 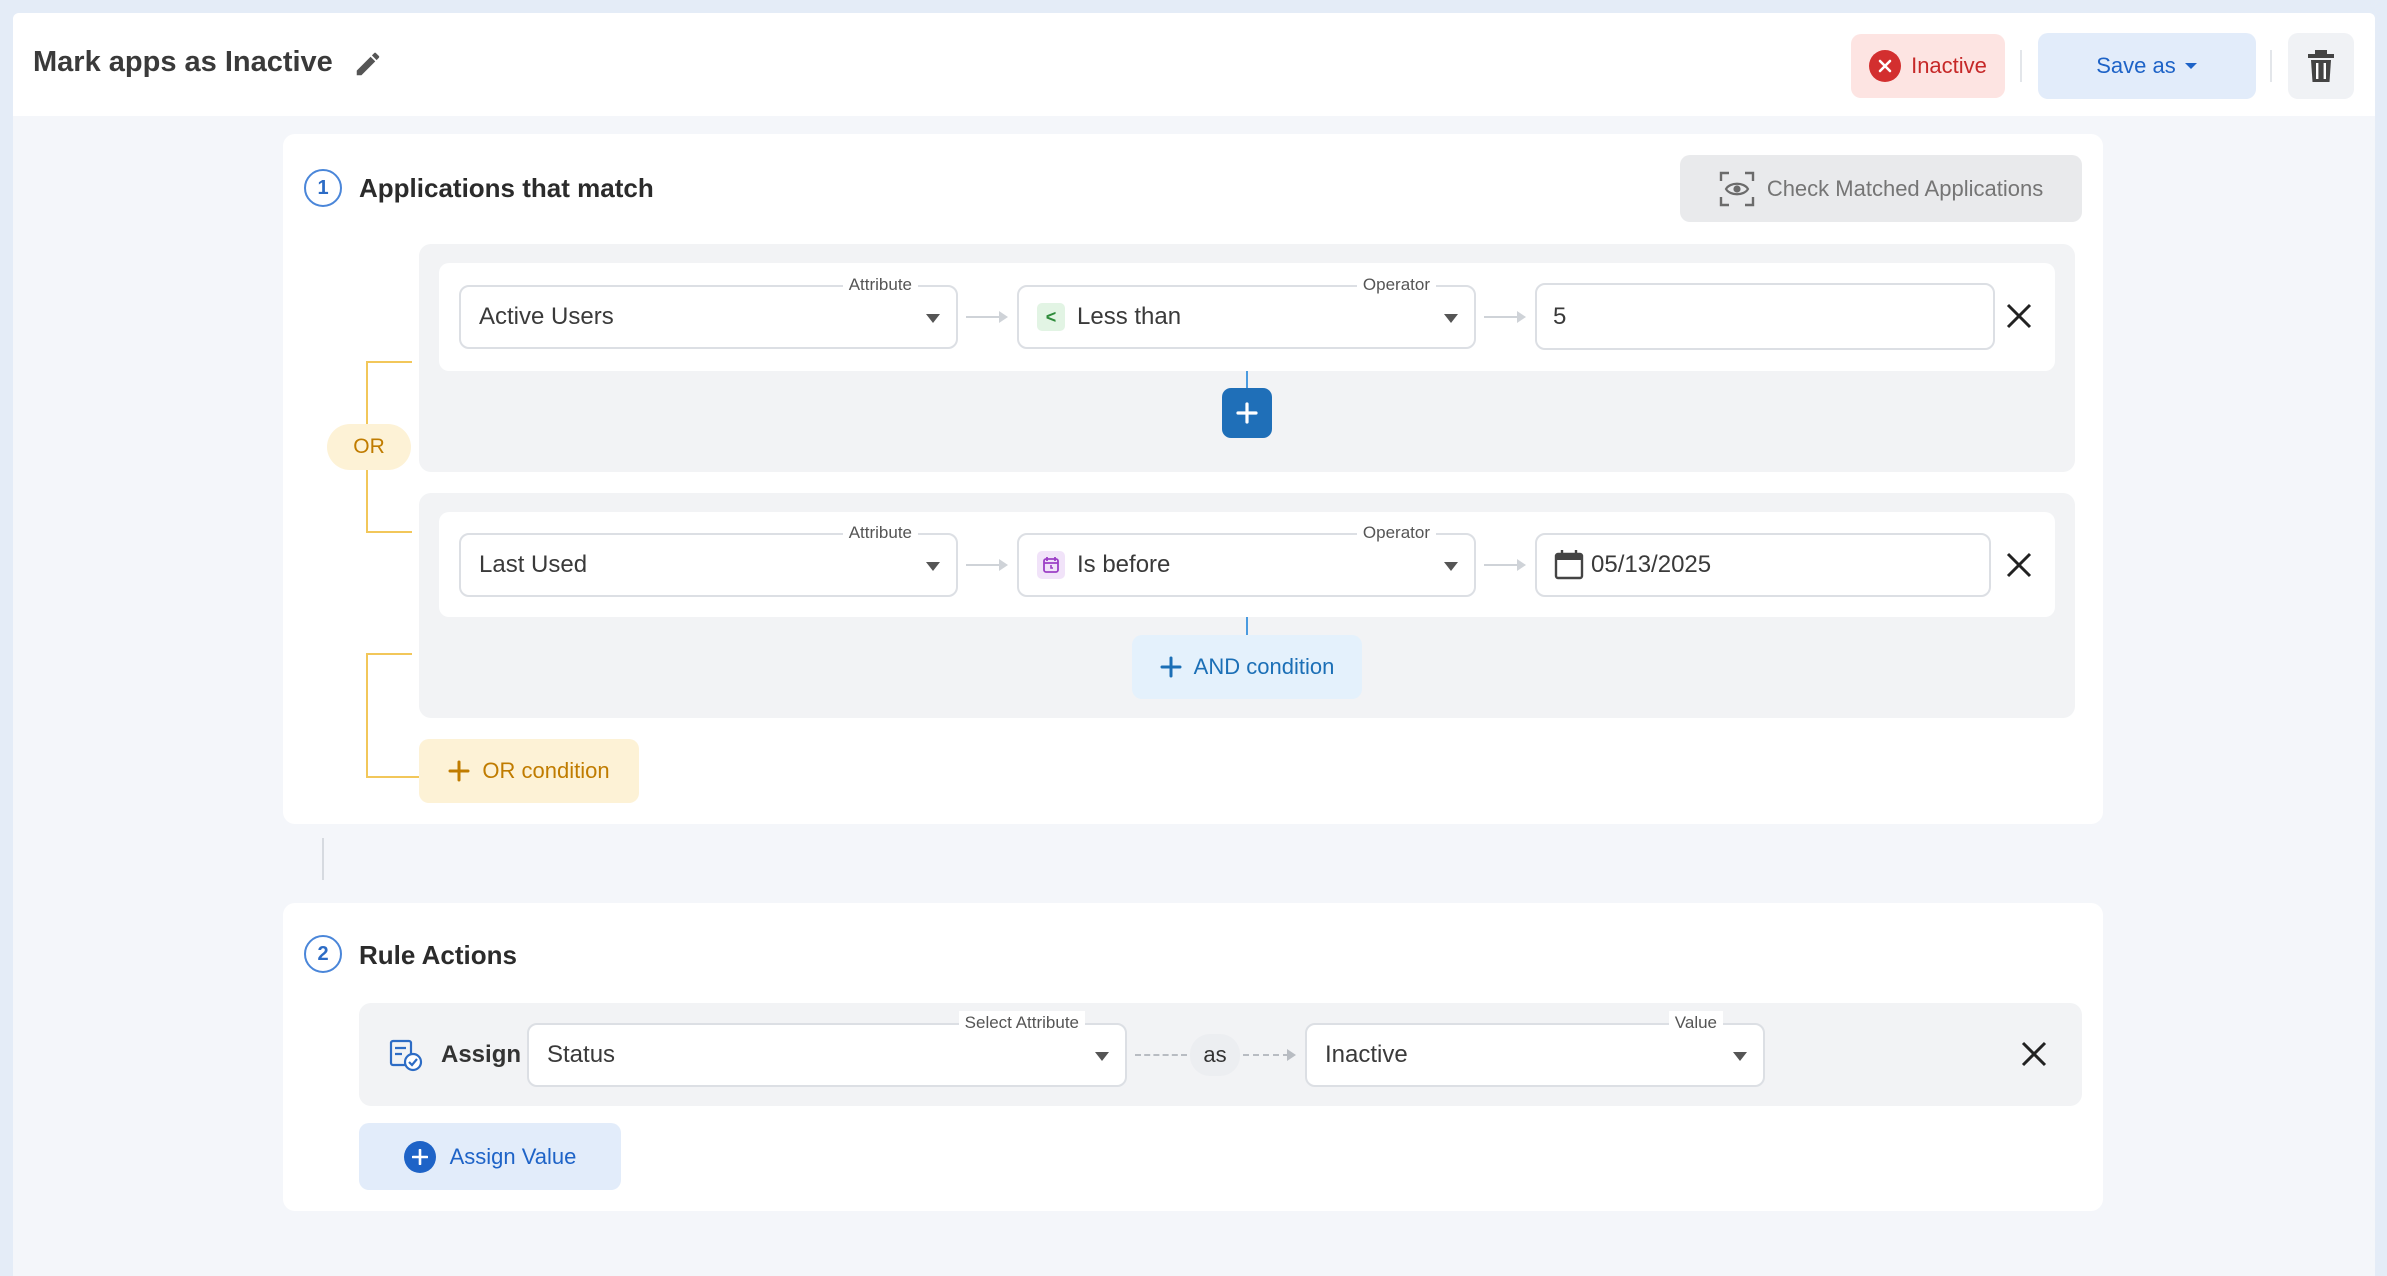 What do you see at coordinates (183, 62) in the screenshot?
I see `page-title: Mark apps as Inactive` at bounding box center [183, 62].